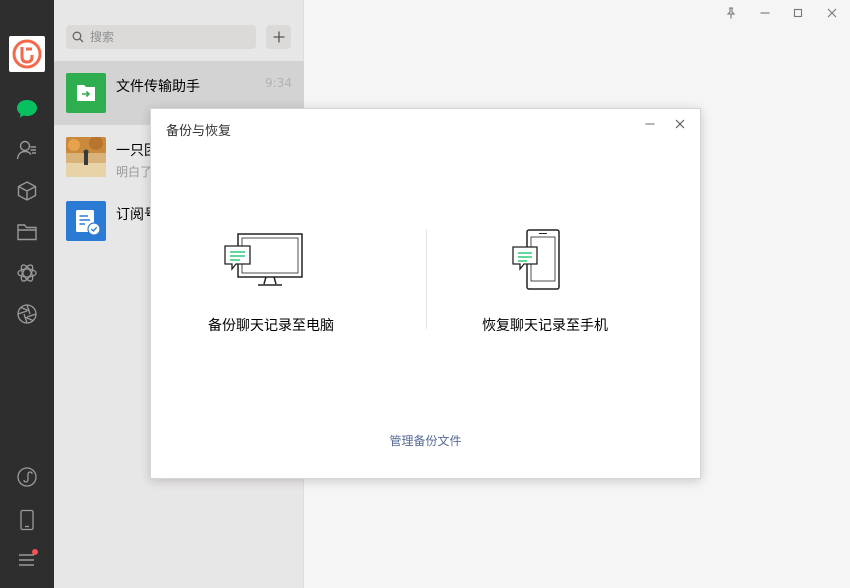 Image resolution: width=850 pixels, height=588 pixels. What do you see at coordinates (271, 326) in the screenshot?
I see `backup-to-pc-label: 备份聊天记录至电脑` at bounding box center [271, 326].